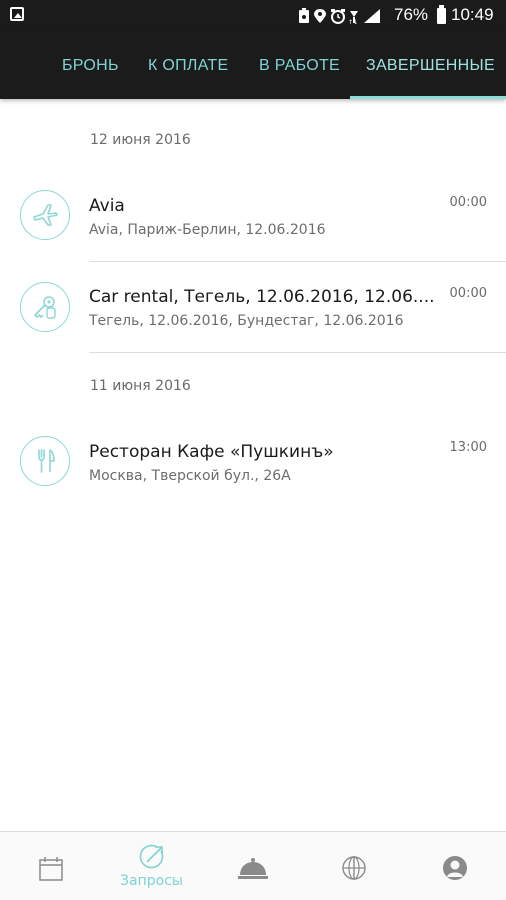 The height and width of the screenshot is (900, 506). What do you see at coordinates (468, 447) in the screenshot?
I see `item-time: 13:00` at bounding box center [468, 447].